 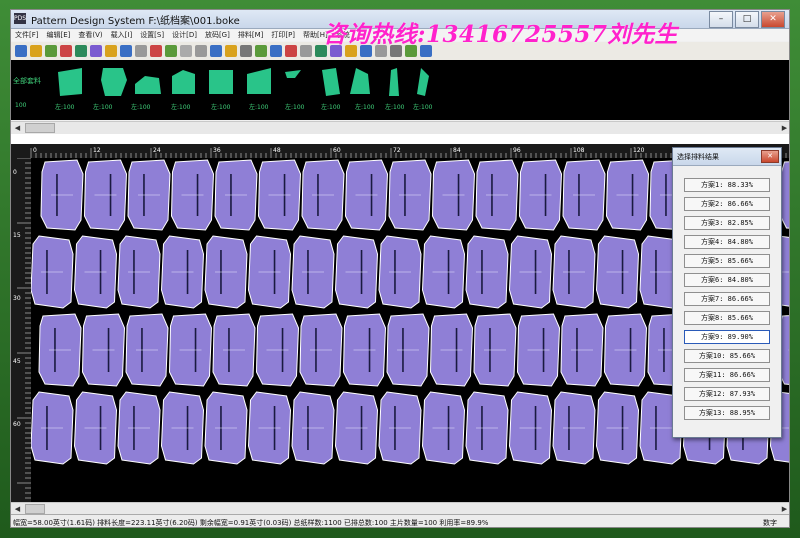 I want to click on menu-grading: 放码[G], so click(x=217, y=35).